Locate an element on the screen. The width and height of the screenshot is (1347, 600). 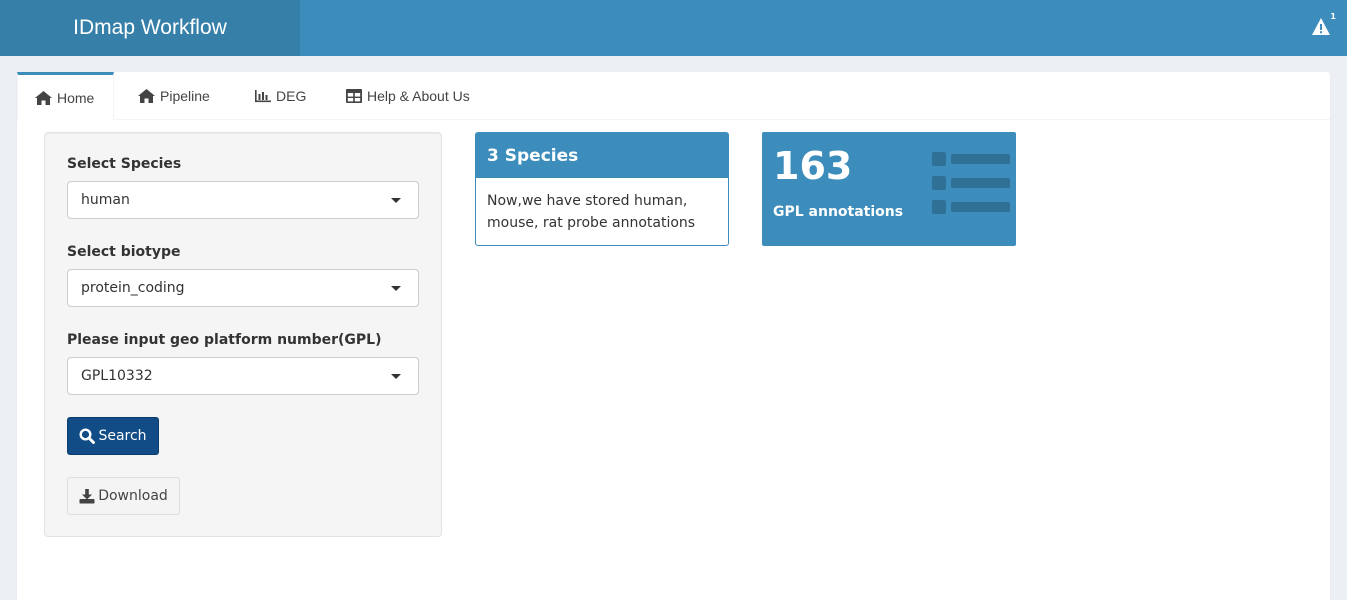
biotype-label: Select biotype is located at coordinates (124, 252).